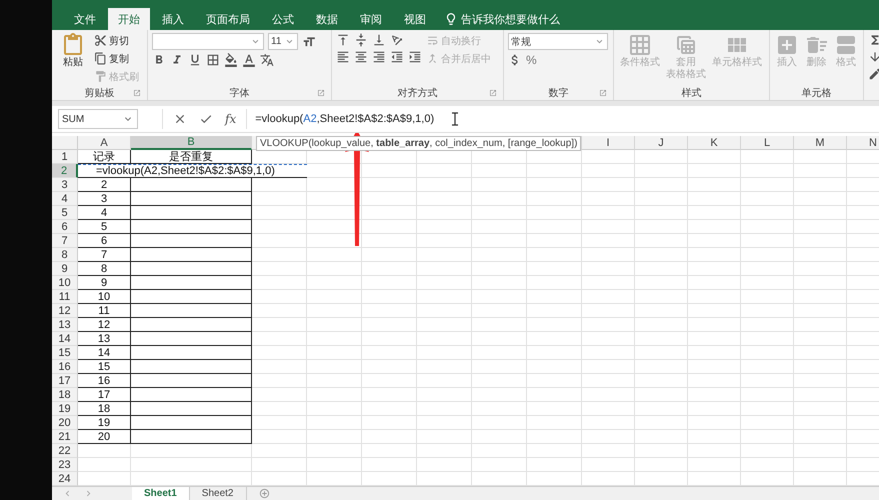  Describe the element at coordinates (283, 19) in the screenshot. I see `ribbon-tab: 公式` at that location.